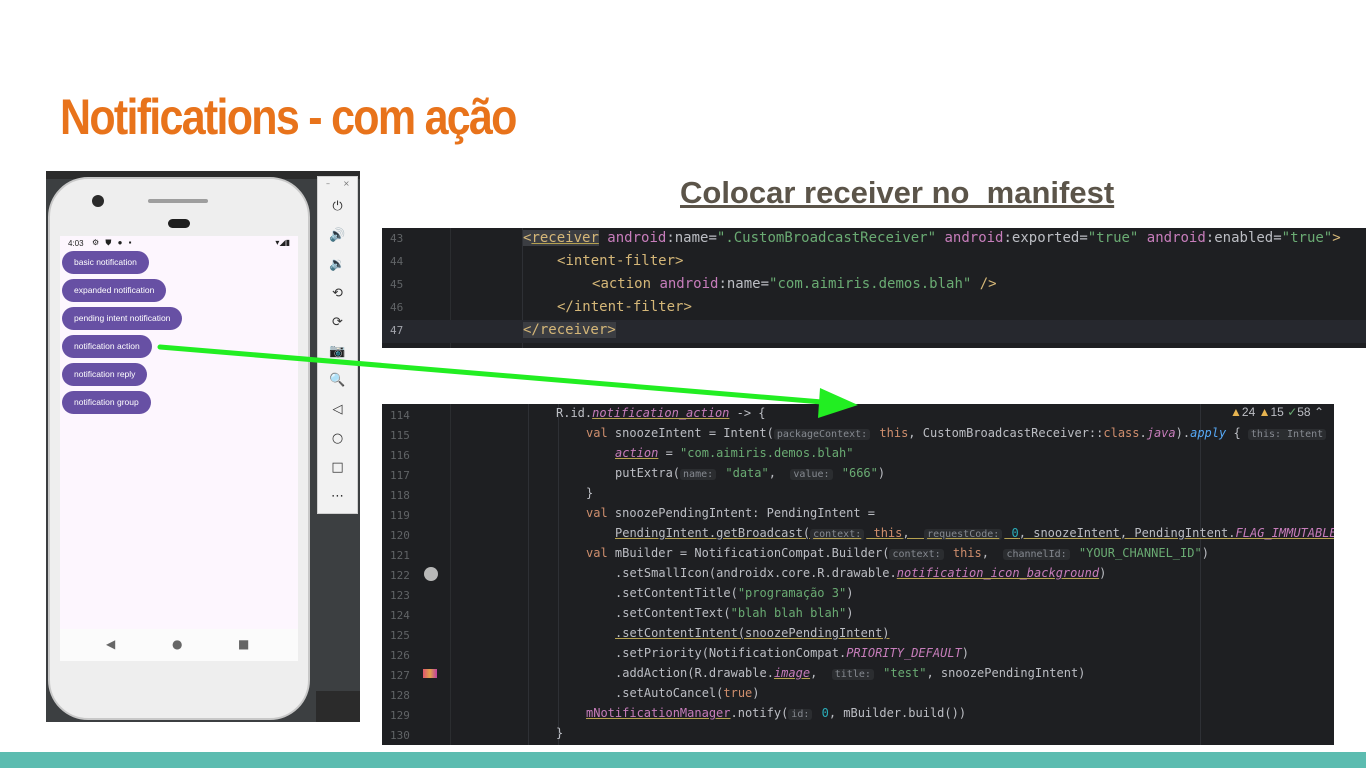 The height and width of the screenshot is (768, 1366). What do you see at coordinates (620, 261) in the screenshot?
I see `code-text: <intent-filter>` at bounding box center [620, 261].